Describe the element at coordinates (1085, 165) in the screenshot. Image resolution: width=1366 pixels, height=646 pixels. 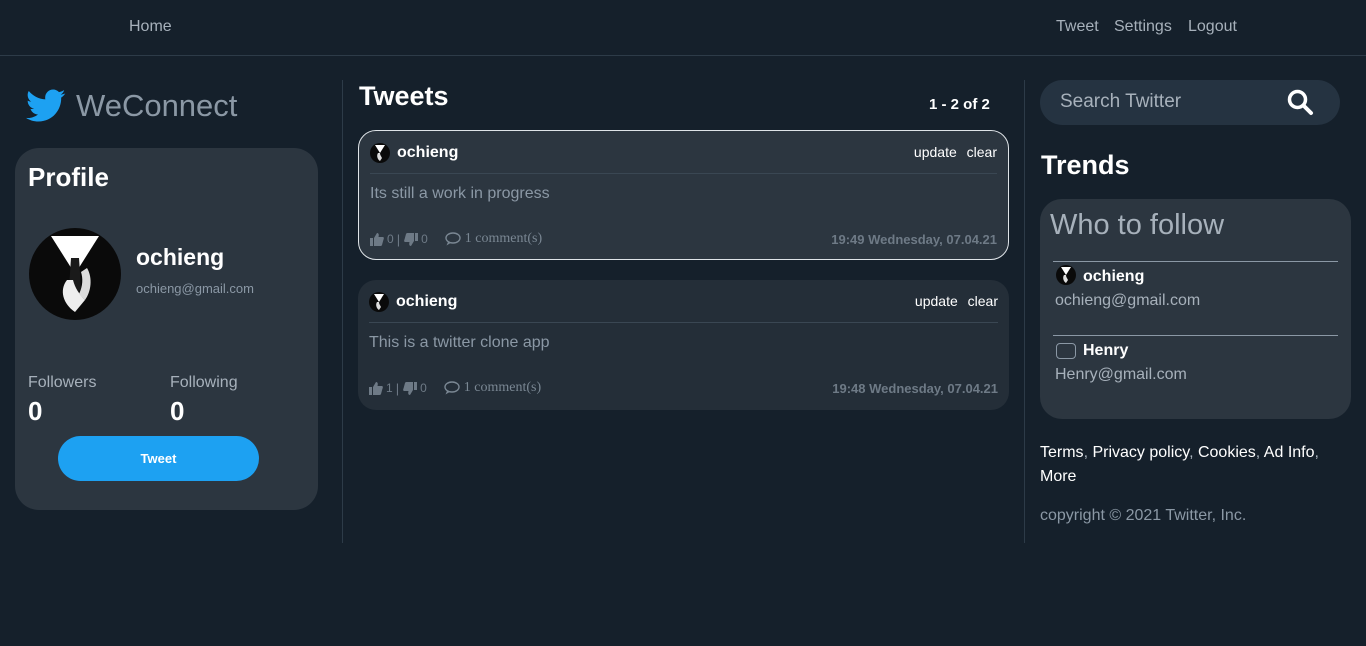
I see `trends-title: Trends` at that location.